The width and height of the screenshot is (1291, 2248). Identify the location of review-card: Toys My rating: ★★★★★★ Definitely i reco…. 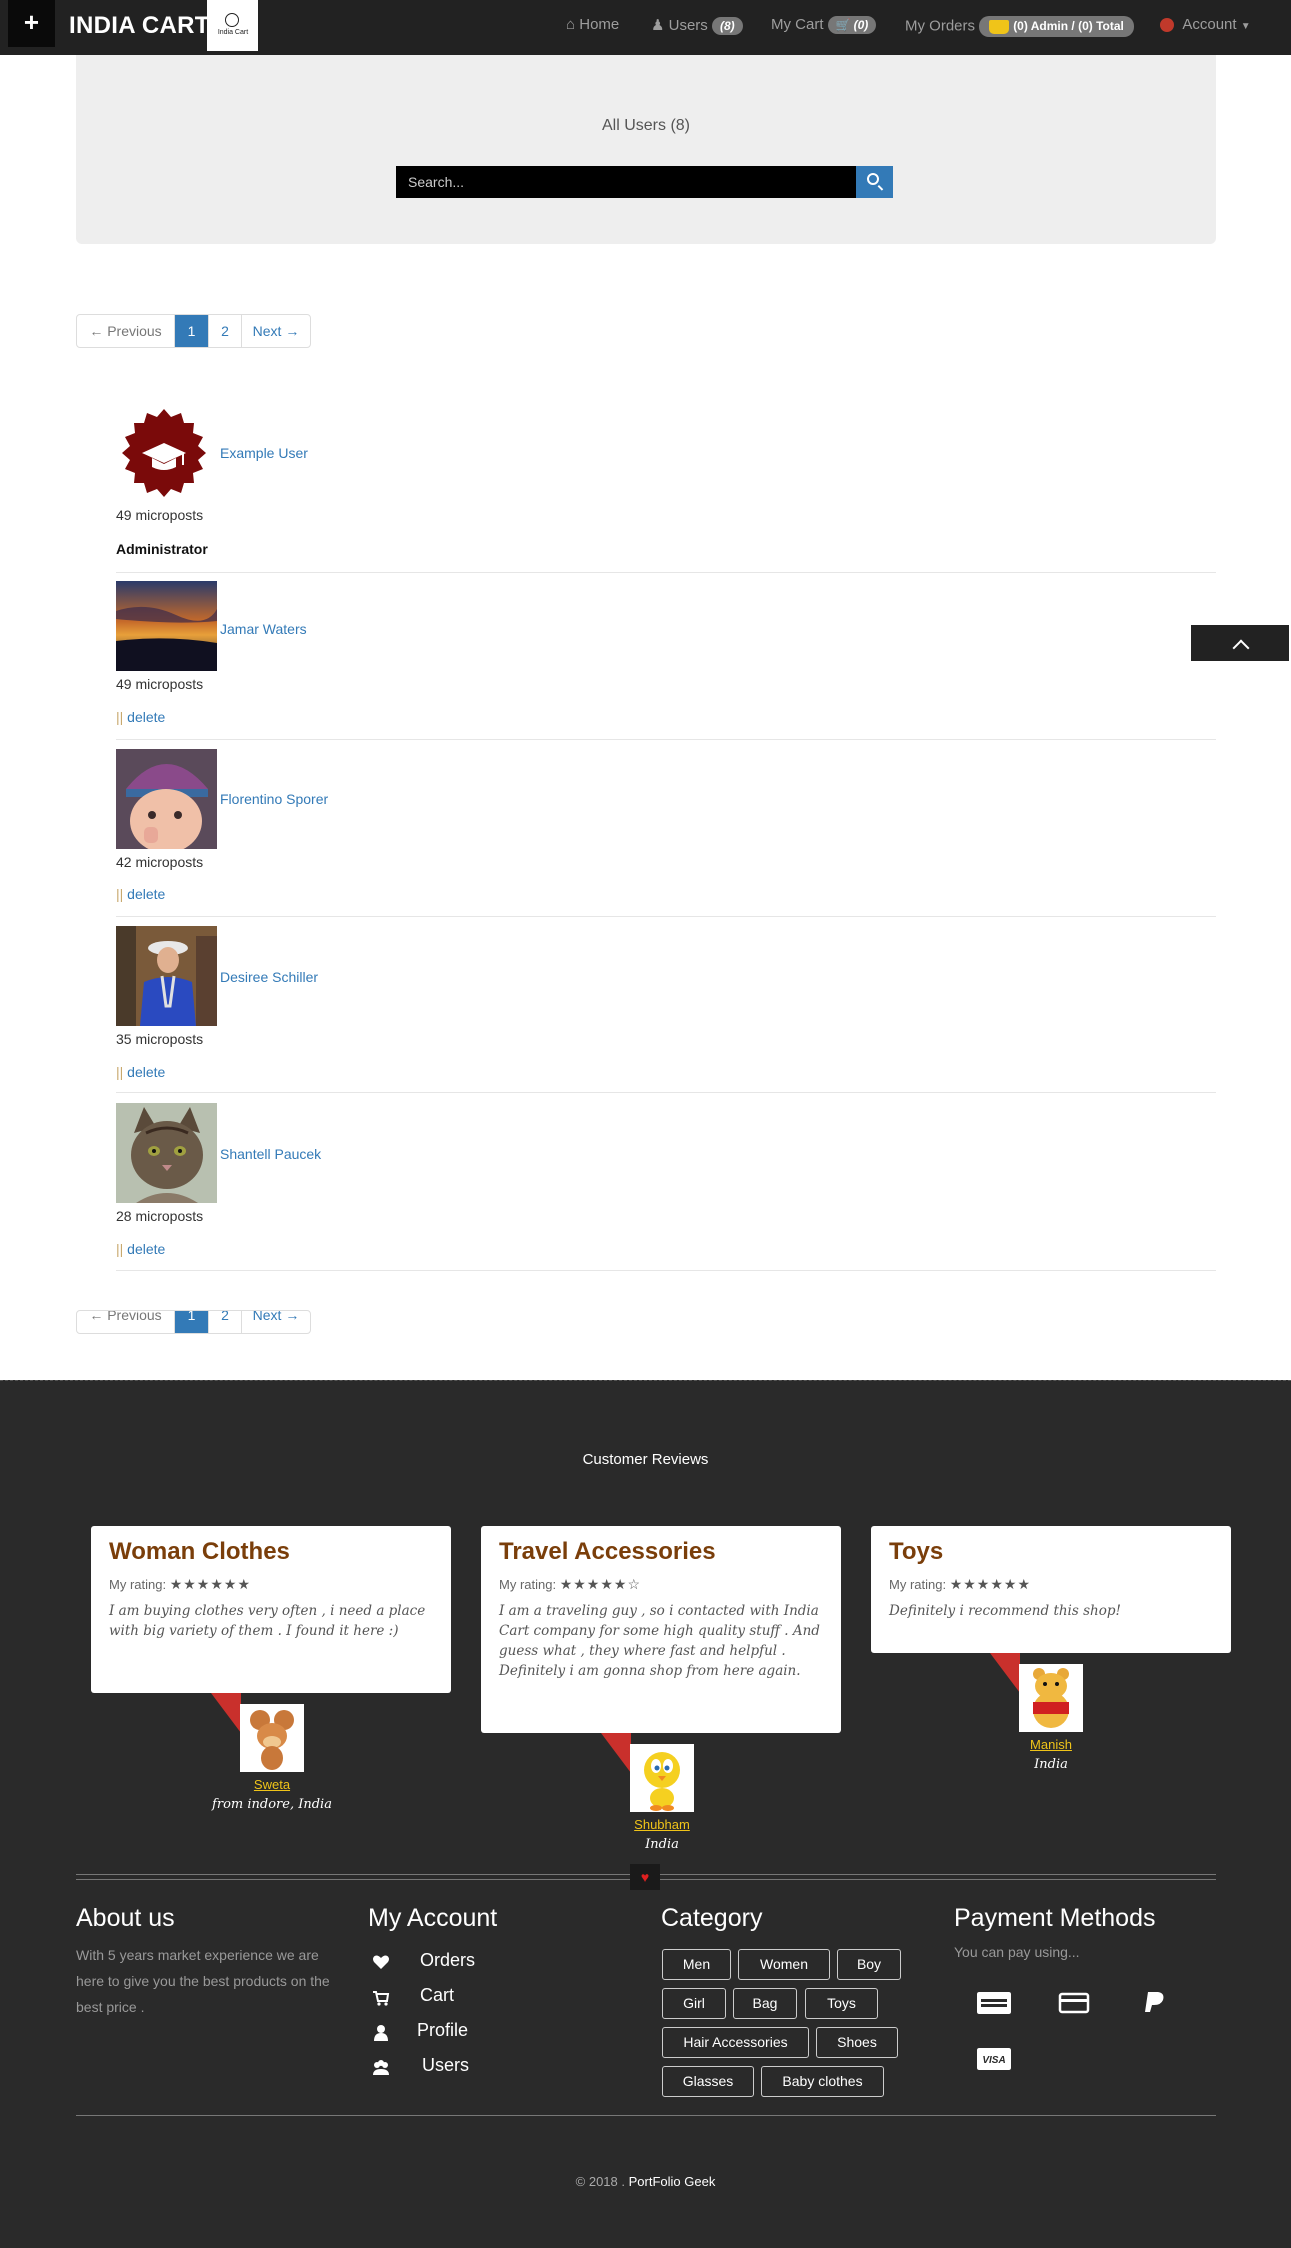
(1051, 1589).